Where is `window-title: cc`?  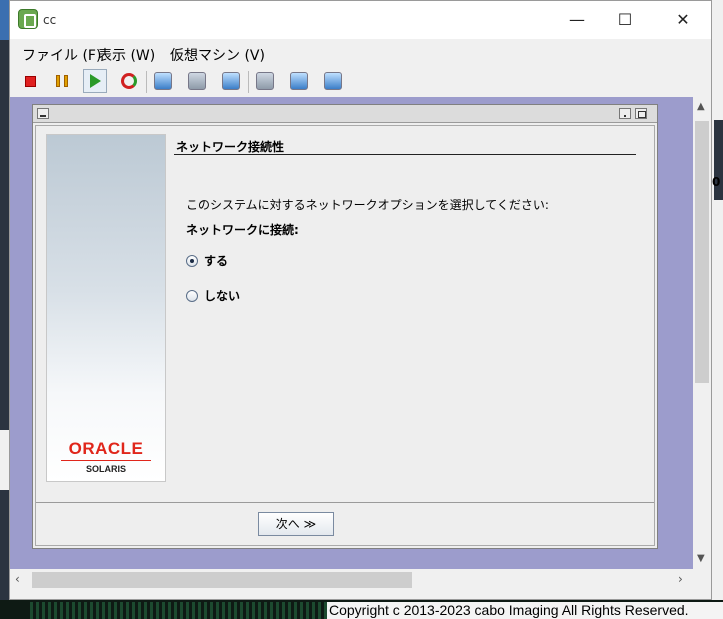 window-title: cc is located at coordinates (50, 20).